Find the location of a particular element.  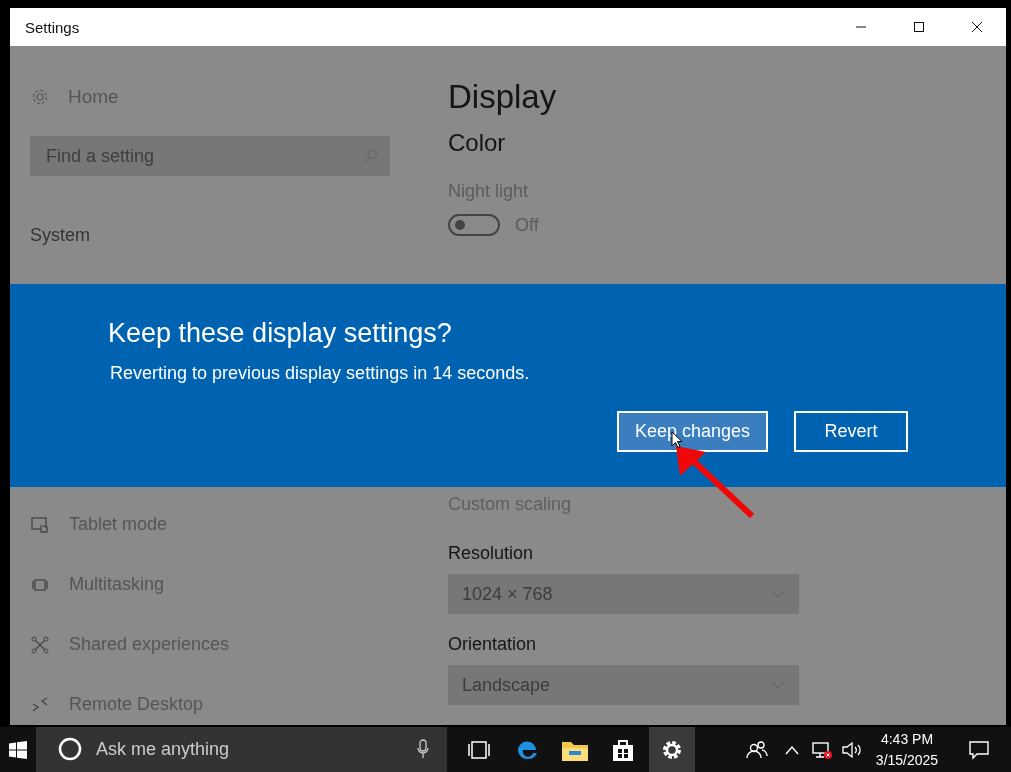

close-icon is located at coordinates (977, 27).